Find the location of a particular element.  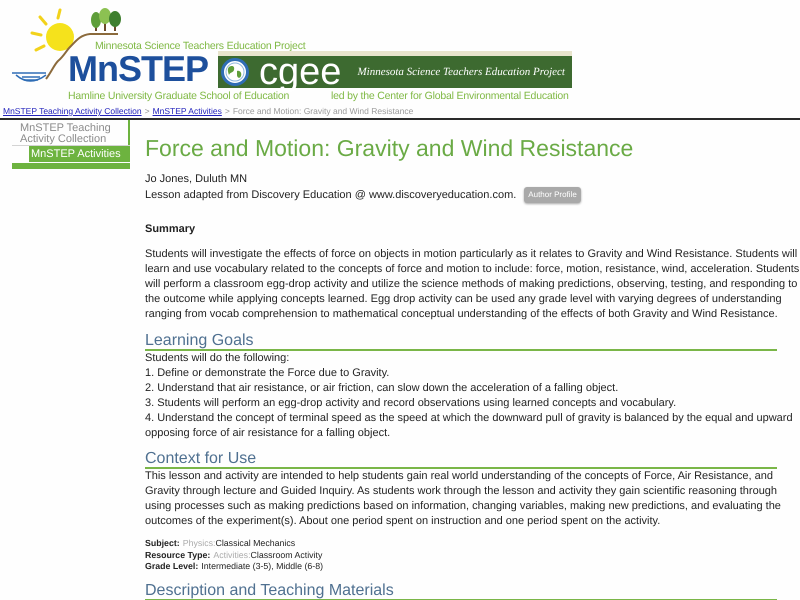

page-title: Force and Motion: Gravity and Wind Resistance is located at coordinates (389, 148).